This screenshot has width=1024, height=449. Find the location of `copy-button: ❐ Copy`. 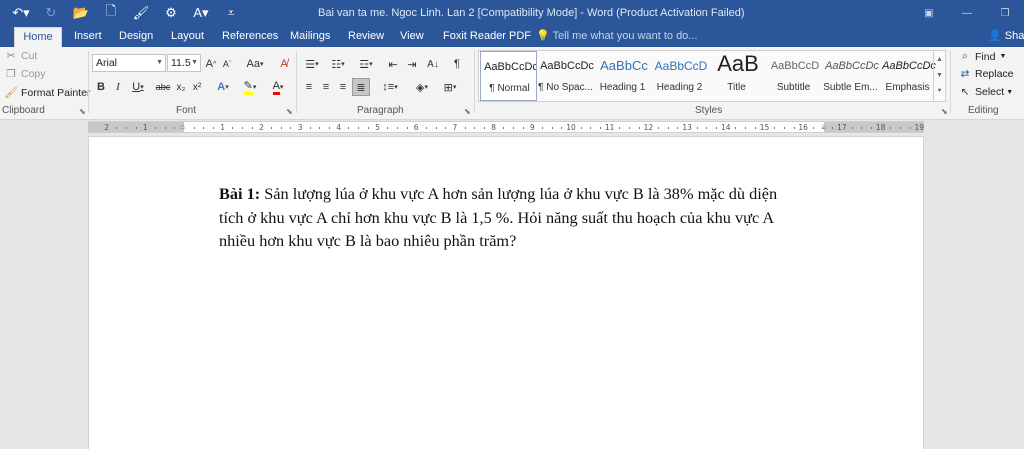

copy-button: ❐ Copy is located at coordinates (25, 74).